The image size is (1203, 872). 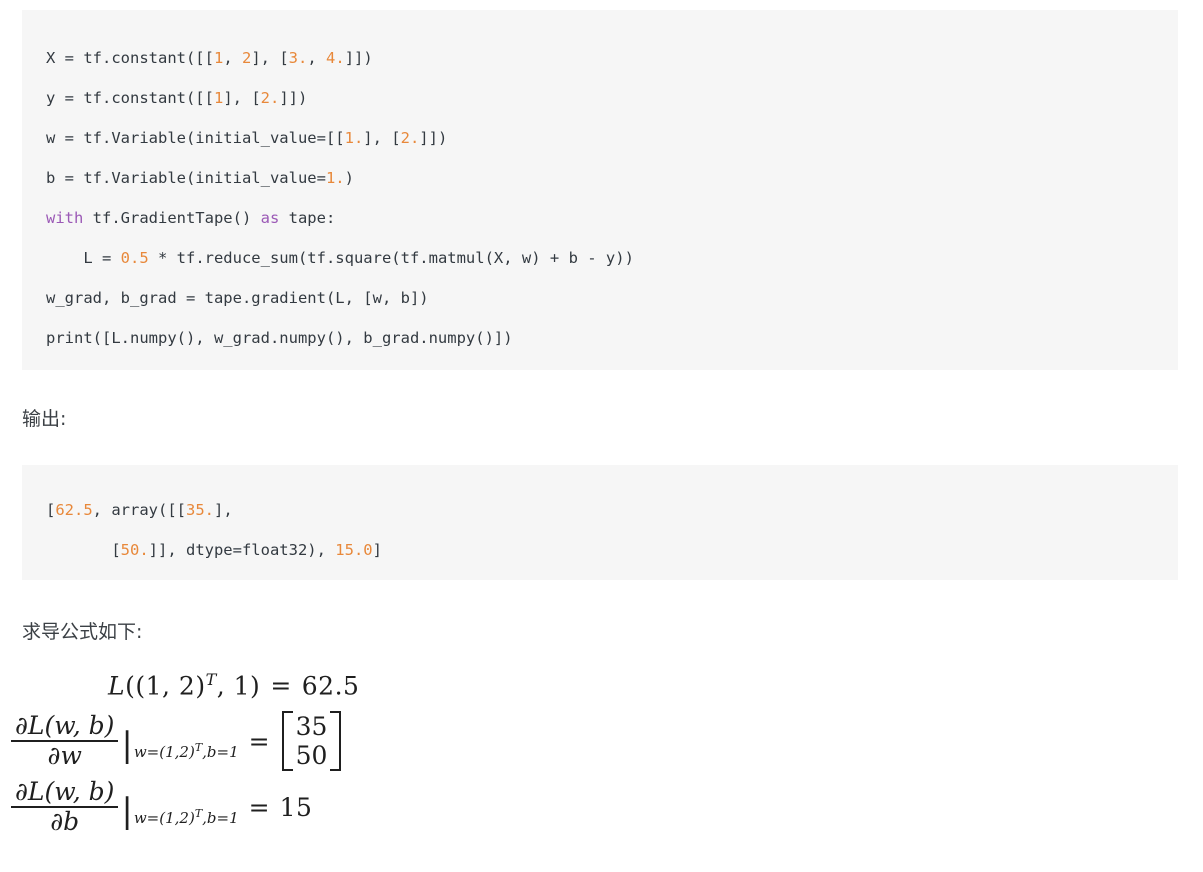 I want to click on code-token-plain: , array([[, so click(x=139, y=510).